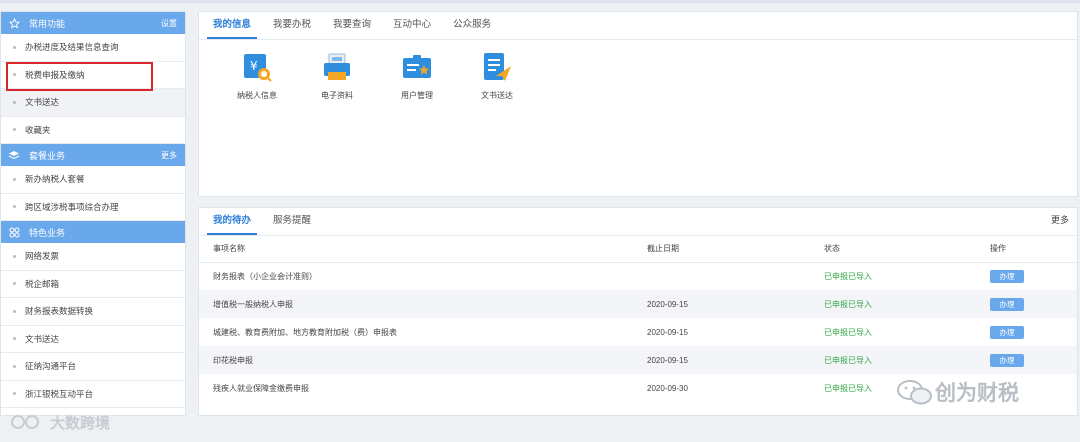 The image size is (1080, 442). What do you see at coordinates (292, 27) in the screenshot?
I see `tab-tax-handling: 我要办税` at bounding box center [292, 27].